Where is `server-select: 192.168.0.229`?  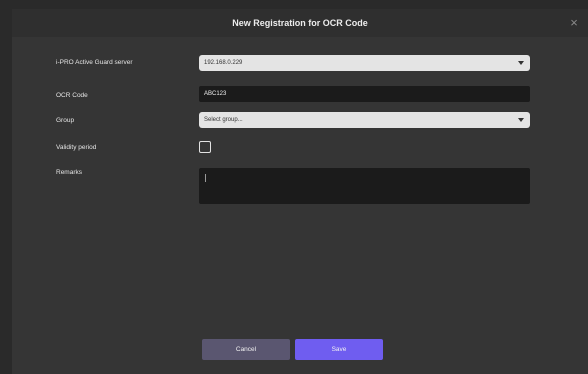 server-select: 192.168.0.229 is located at coordinates (364, 63).